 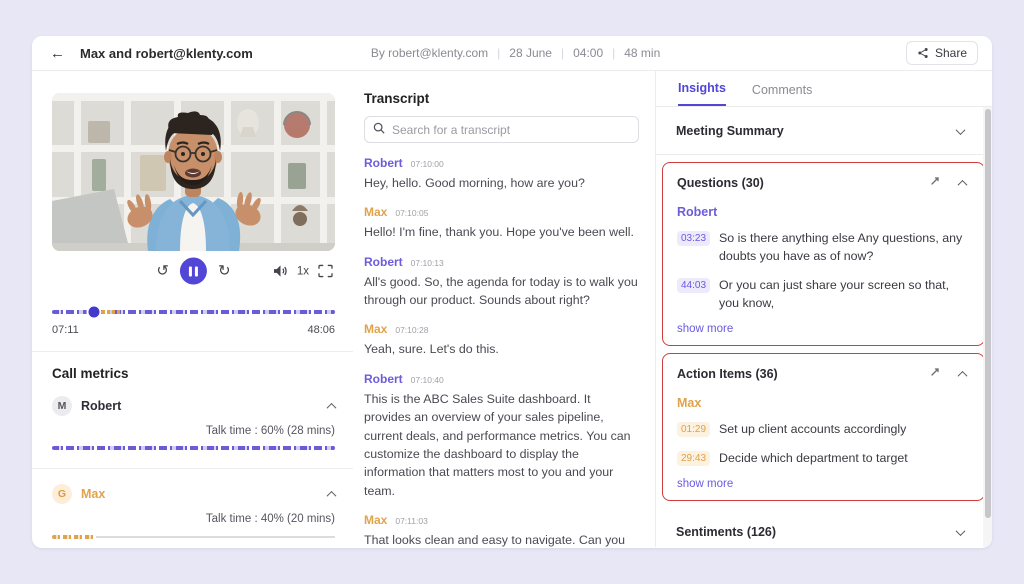 What do you see at coordinates (60, 53) in the screenshot?
I see `back-icon: ←` at bounding box center [60, 53].